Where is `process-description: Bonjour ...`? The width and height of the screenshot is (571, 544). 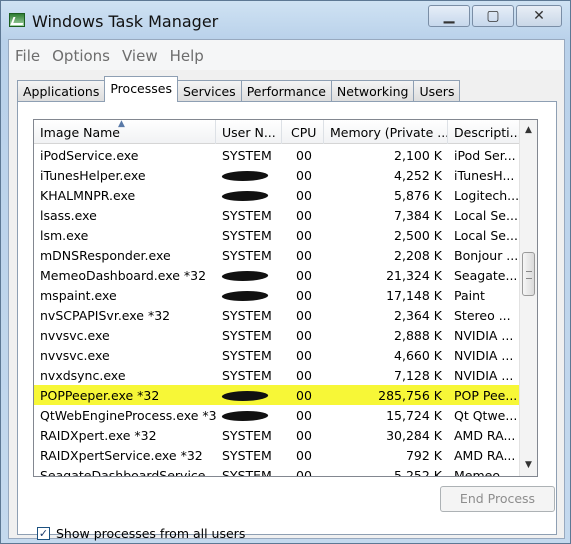 process-description: Bonjour ... is located at coordinates (486, 255).